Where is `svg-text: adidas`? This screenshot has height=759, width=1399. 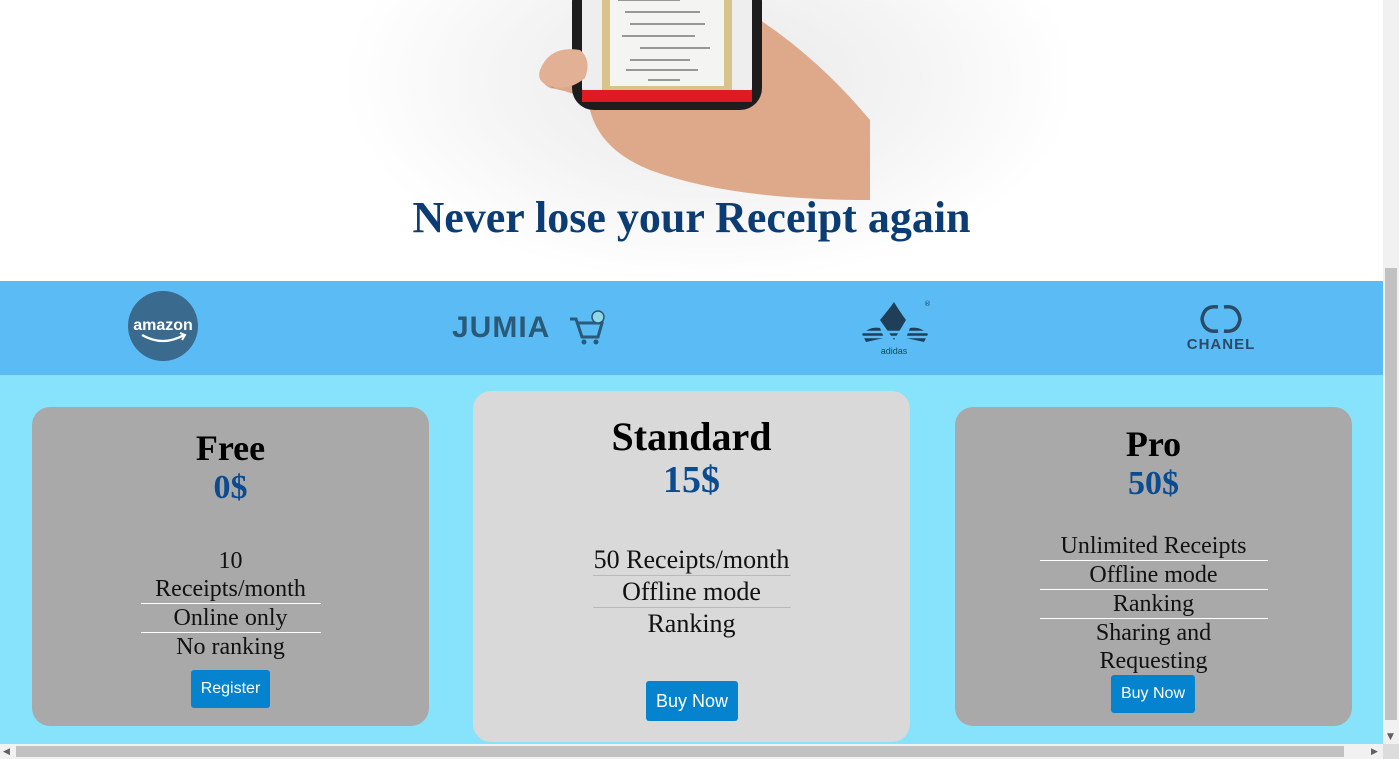
svg-text: adidas is located at coordinates (894, 351).